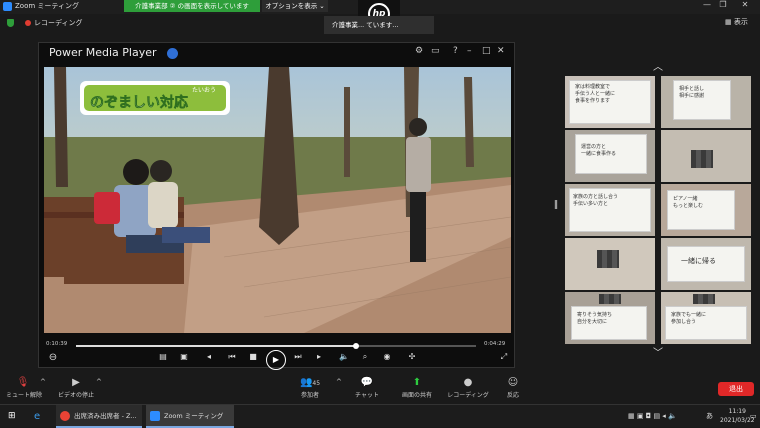 Image resolution: width=760 pixels, height=428 pixels. I want to click on reactions-button: ☺ 反応, so click(513, 387).